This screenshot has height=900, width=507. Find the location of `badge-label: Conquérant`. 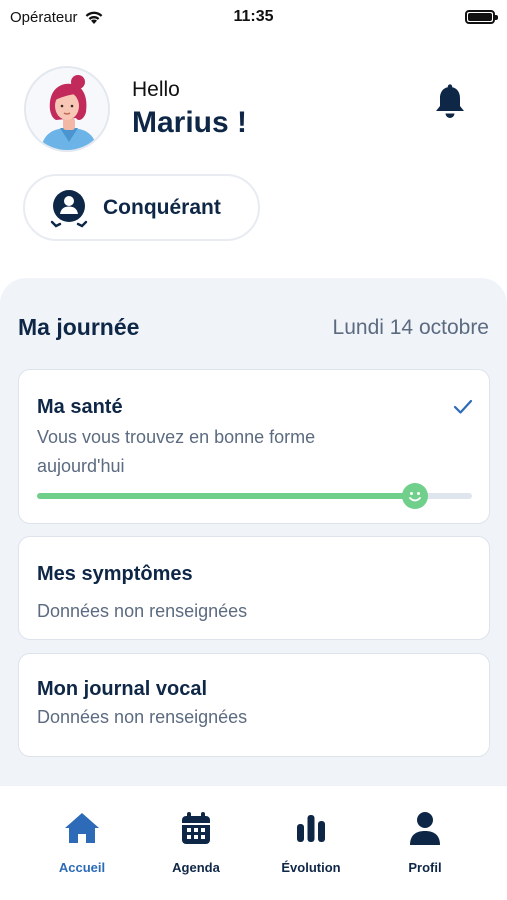

badge-label: Conquérant is located at coordinates (162, 207).